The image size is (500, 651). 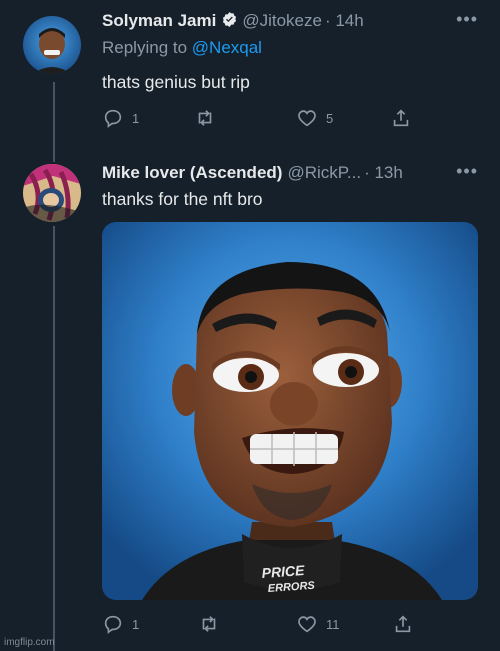 I want to click on tweet-text: thats genius but rip, so click(x=176, y=82).